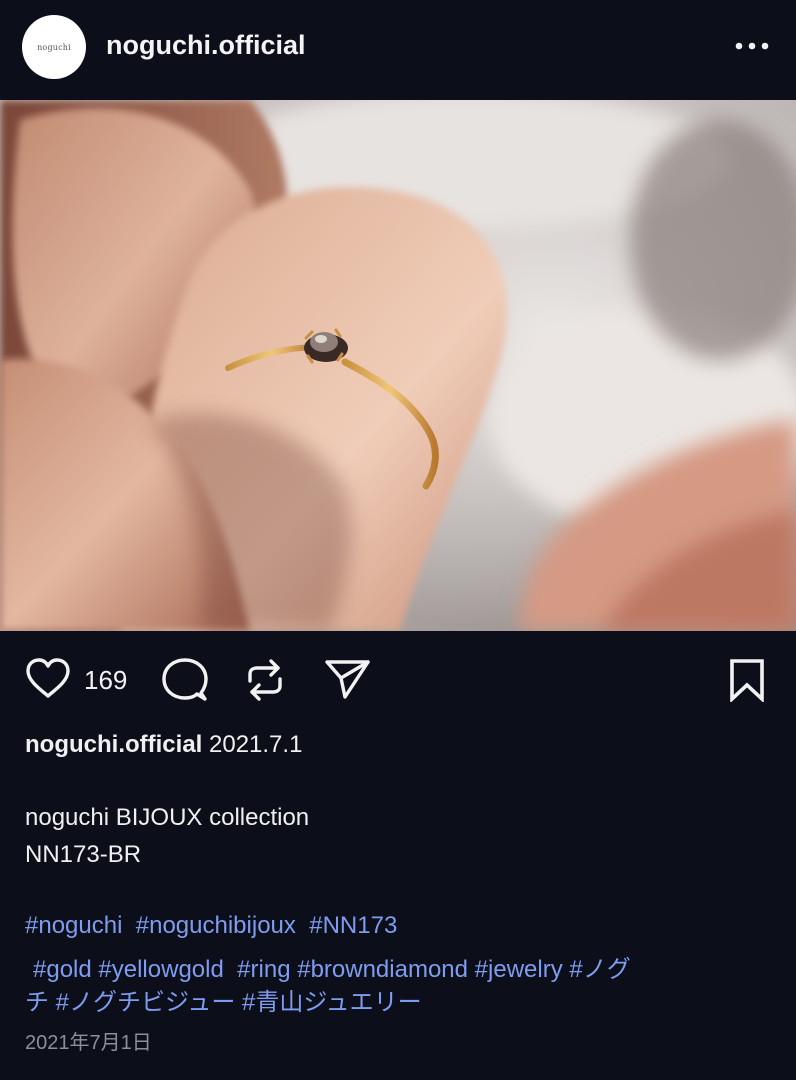  What do you see at coordinates (599, 969) in the screenshot?
I see `hashtag-link: #ノグ` at bounding box center [599, 969].